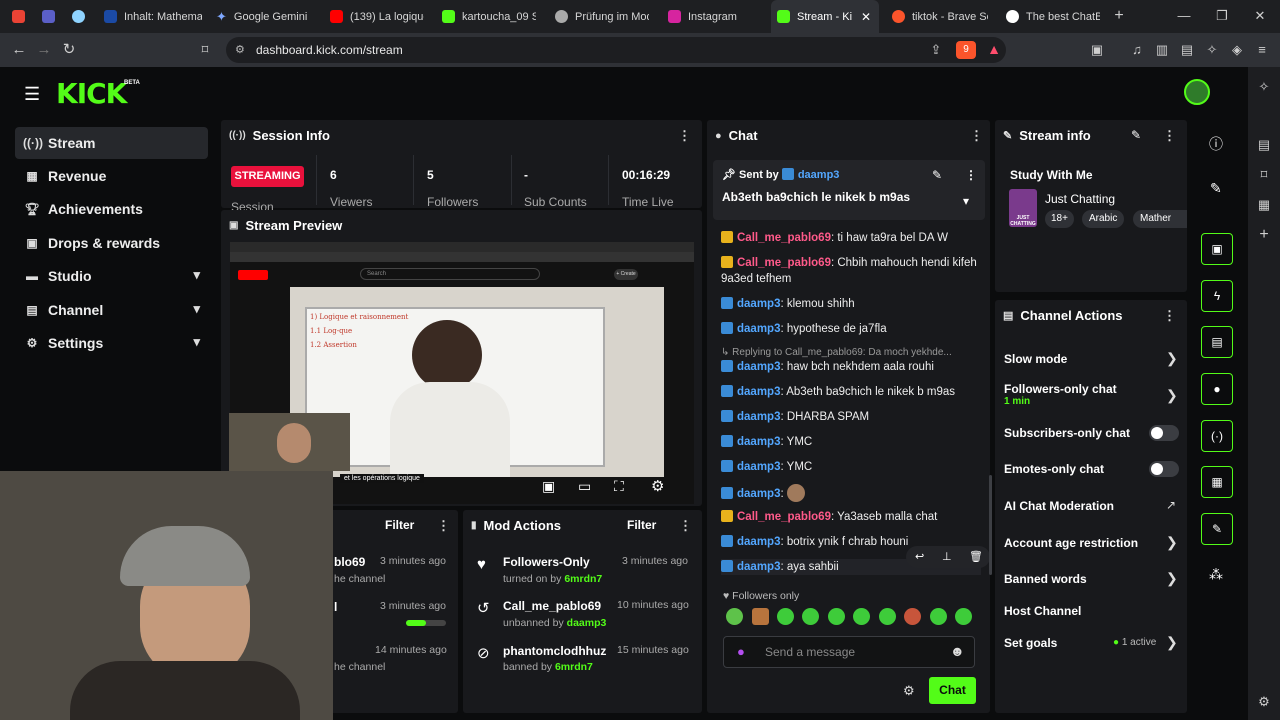 Image resolution: width=1280 pixels, height=720 pixels. I want to click on leo-icon: ✧, so click(1264, 87).